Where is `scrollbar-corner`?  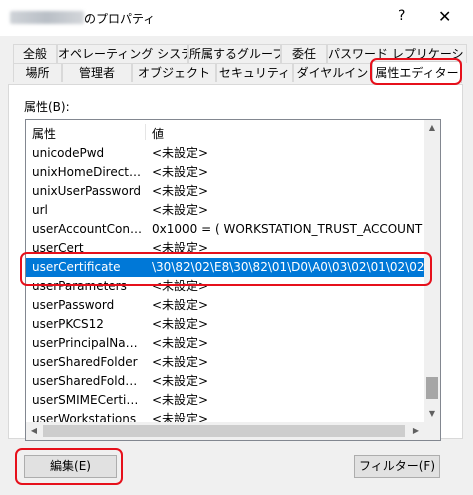 scrollbar-corner is located at coordinates (432, 431).